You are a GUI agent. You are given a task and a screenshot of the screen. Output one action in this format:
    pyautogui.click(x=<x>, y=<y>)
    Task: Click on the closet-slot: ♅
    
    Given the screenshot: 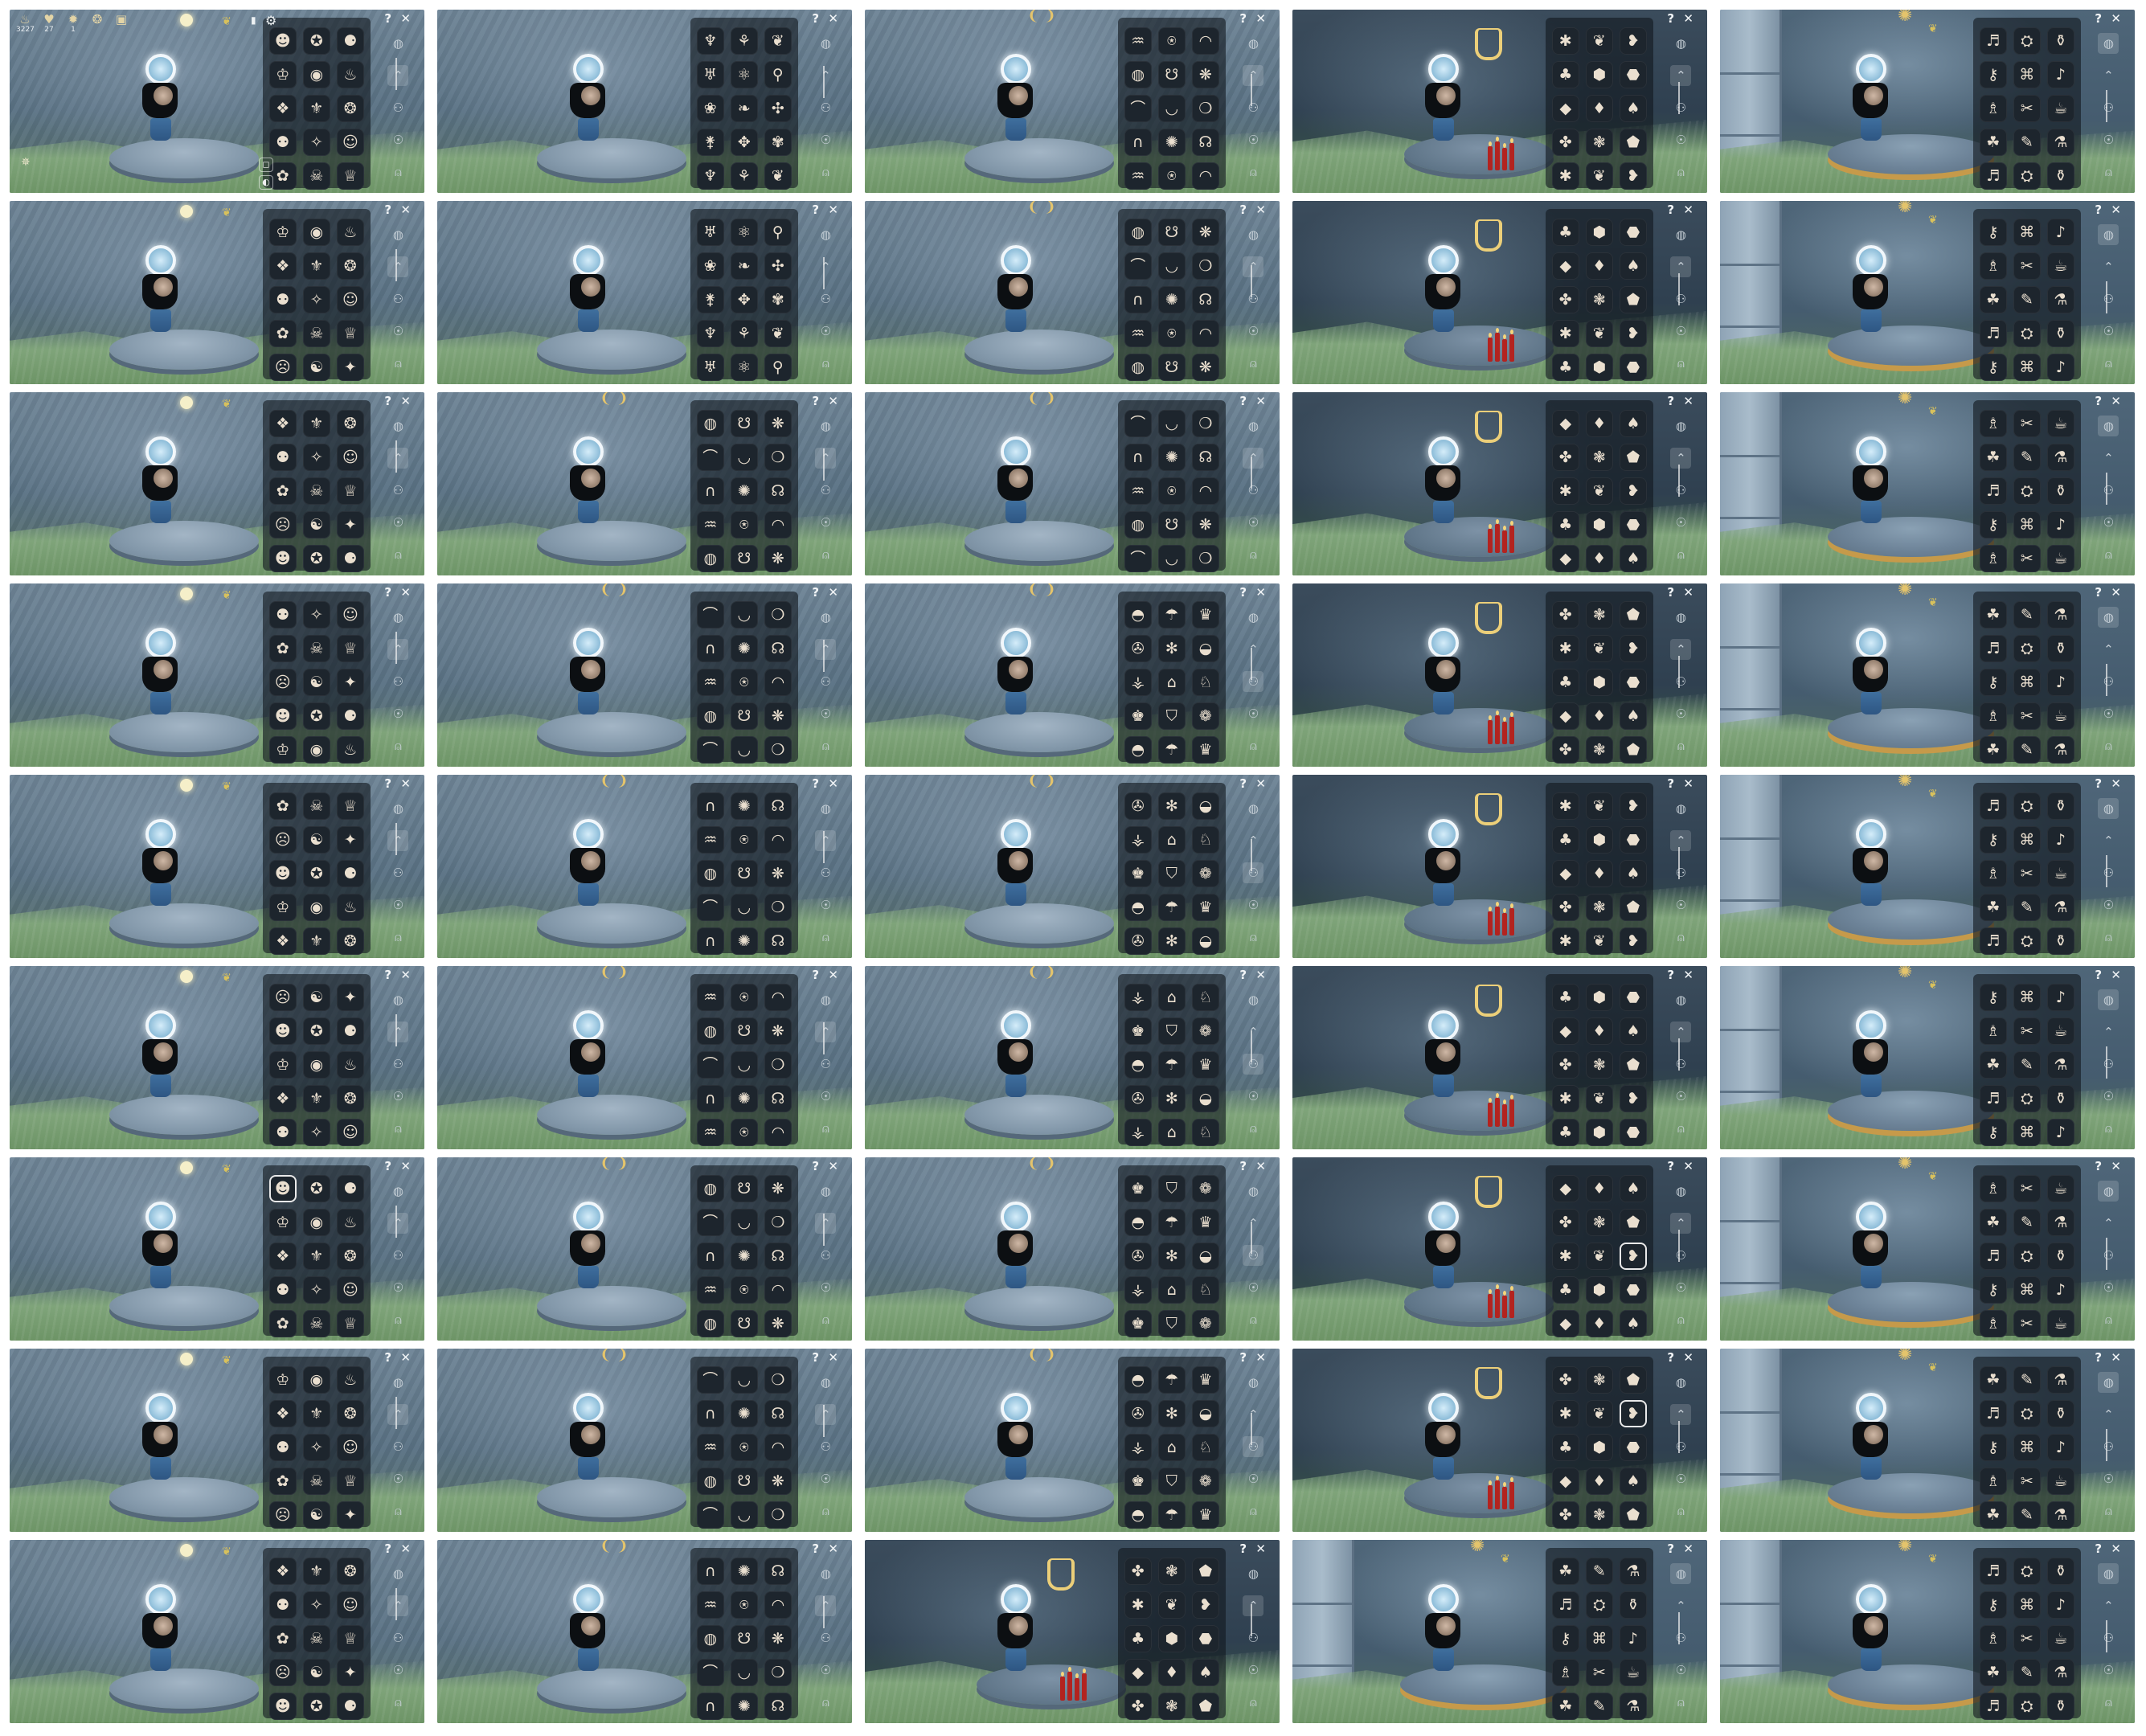 What is the action you would take?
    pyautogui.click(x=710, y=75)
    